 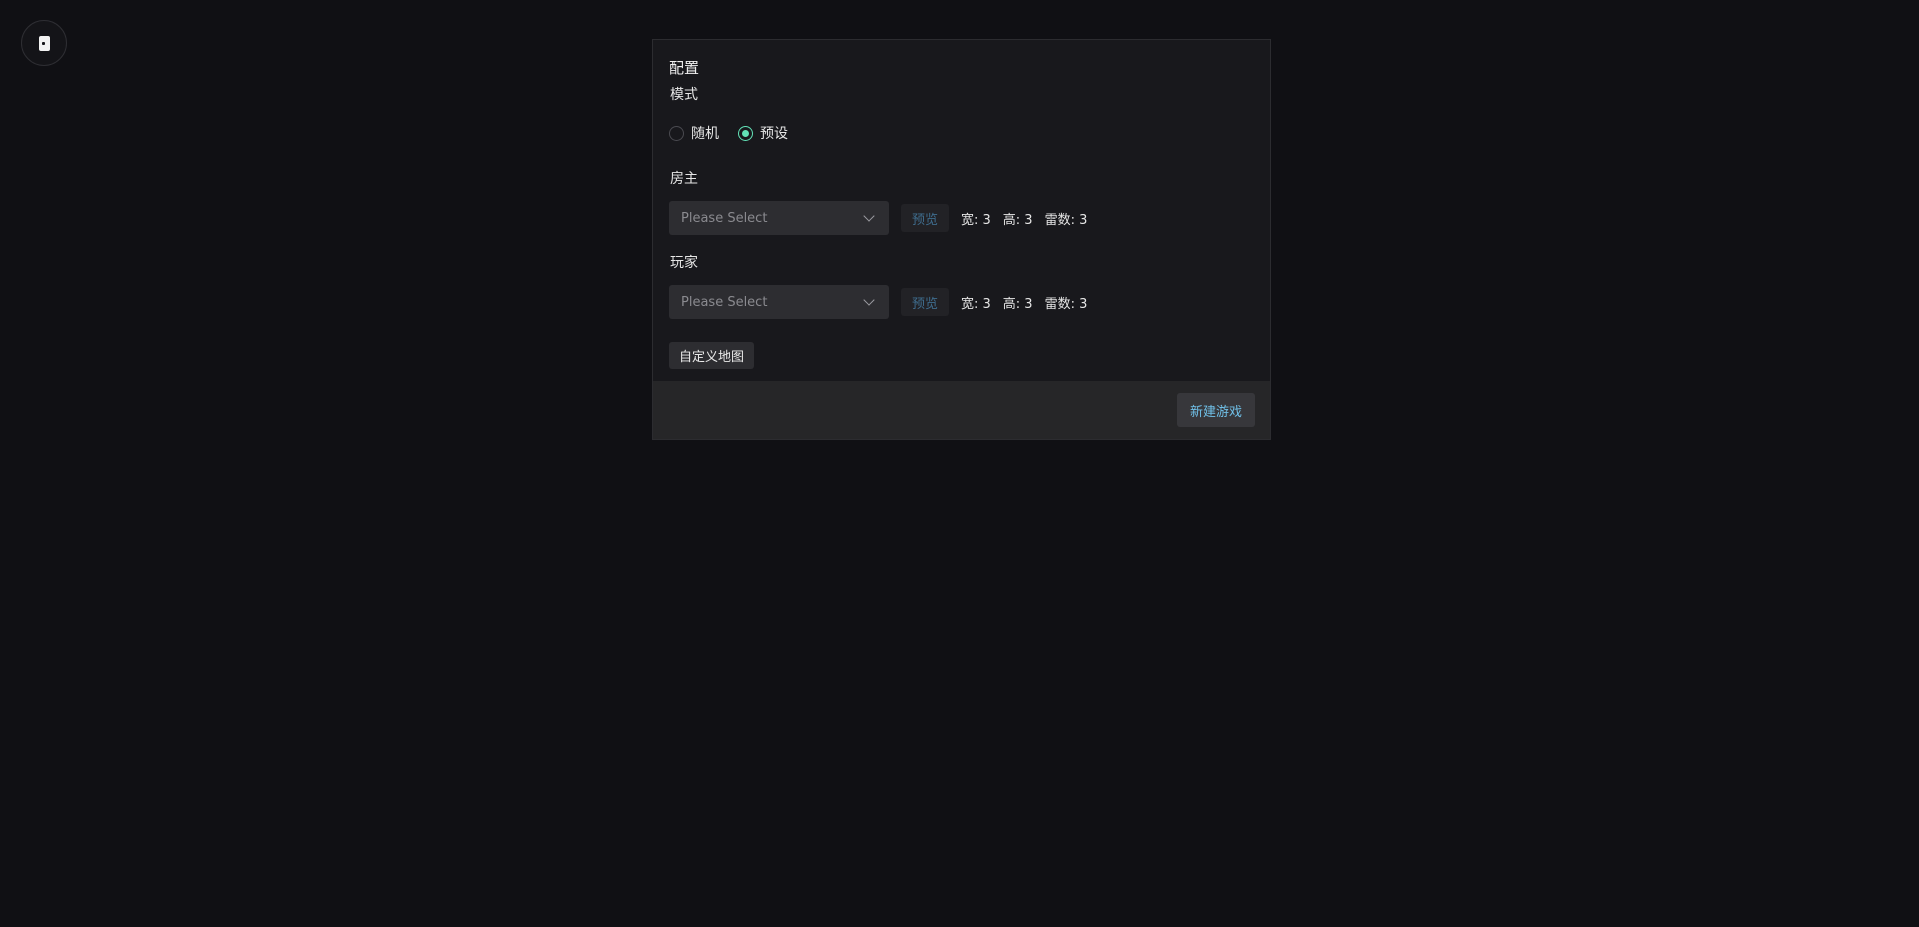 What do you see at coordinates (961, 410) in the screenshot?
I see `card-footer: 新建游戏` at bounding box center [961, 410].